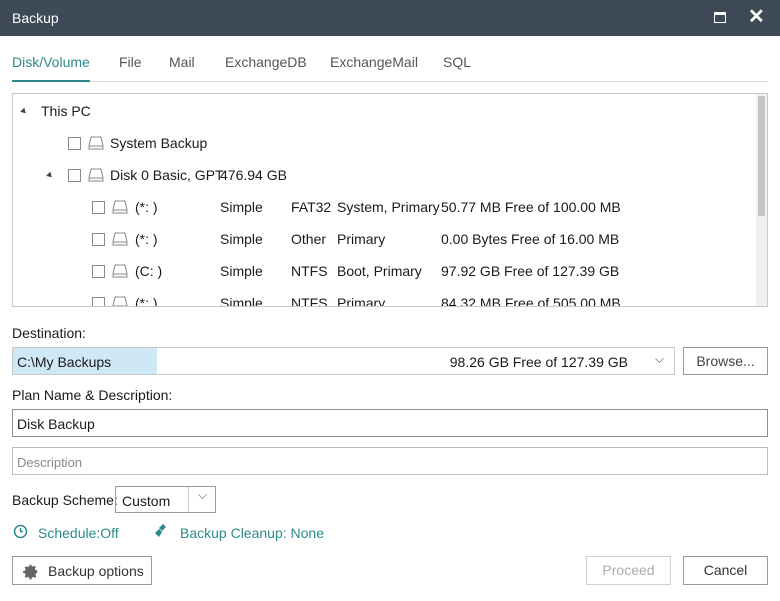  What do you see at coordinates (182, 68) in the screenshot?
I see `tab-mail: Mail` at bounding box center [182, 68].